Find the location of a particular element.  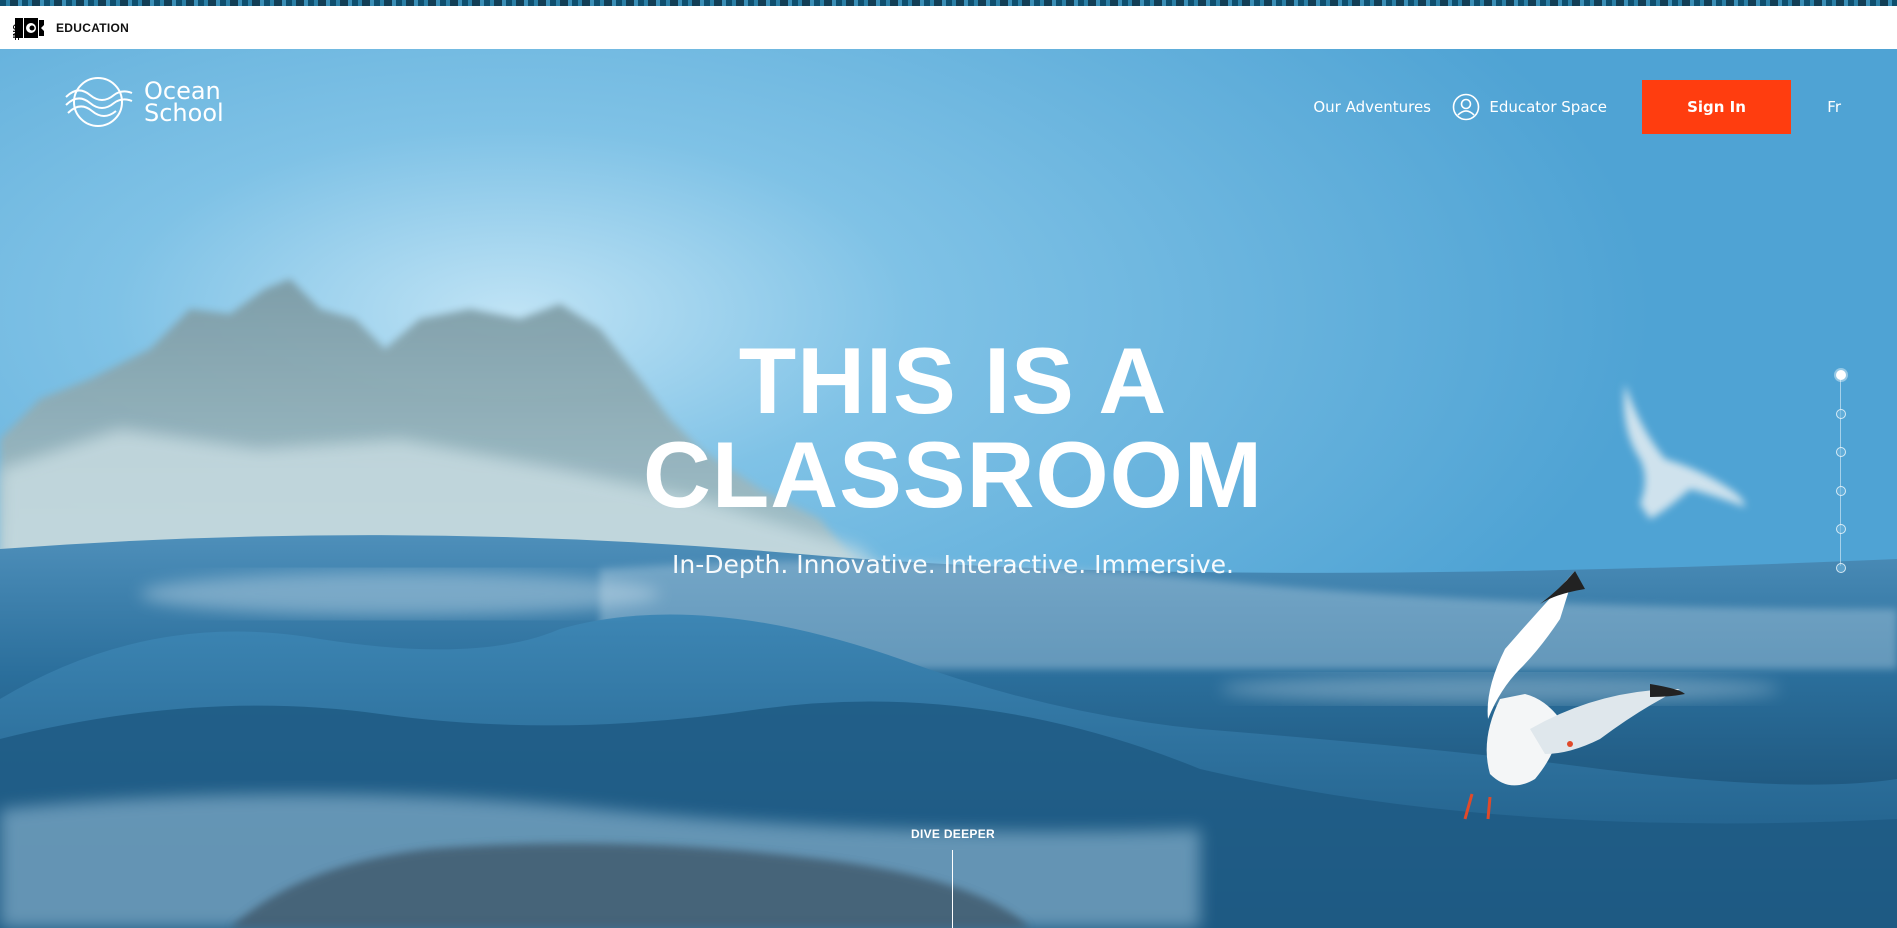

nav-educator-label: Educator Space is located at coordinates (1548, 107).